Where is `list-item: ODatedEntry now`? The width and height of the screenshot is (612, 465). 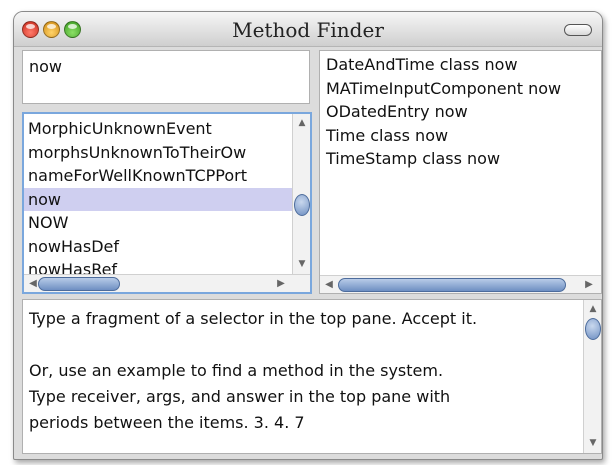
list-item: ODatedEntry now is located at coordinates (443, 112).